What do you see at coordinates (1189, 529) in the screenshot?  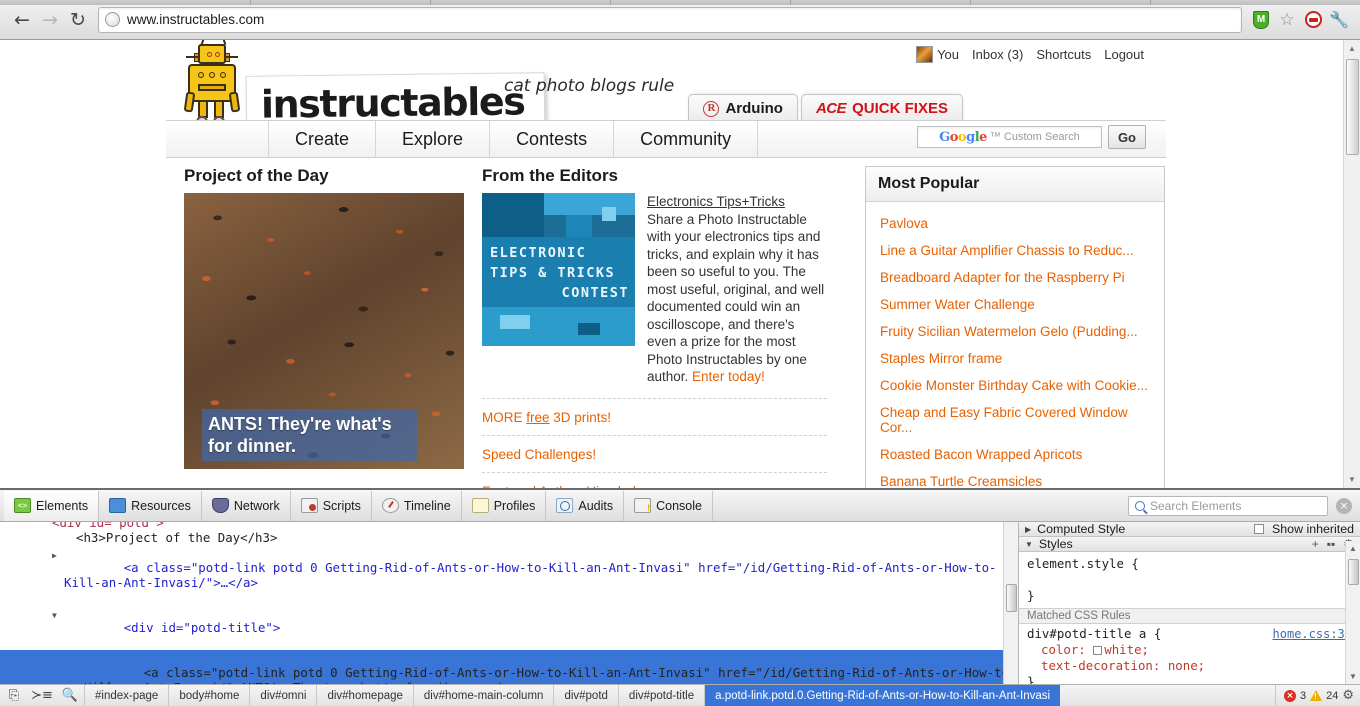 I see `computed-style-header: ▶ Computed Style Show inherited` at bounding box center [1189, 529].